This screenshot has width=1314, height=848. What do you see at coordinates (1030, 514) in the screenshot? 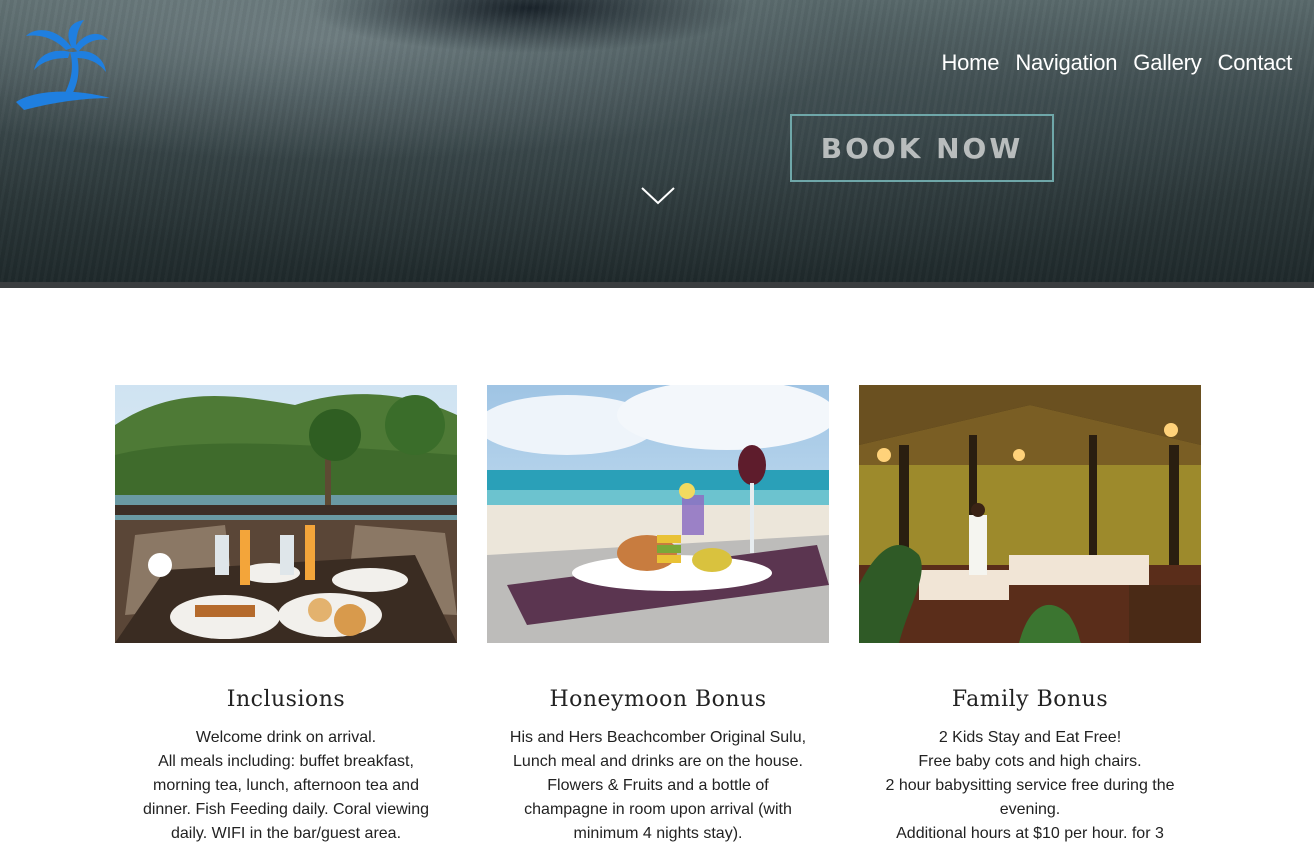
I see `restaurant-interior-image` at bounding box center [1030, 514].